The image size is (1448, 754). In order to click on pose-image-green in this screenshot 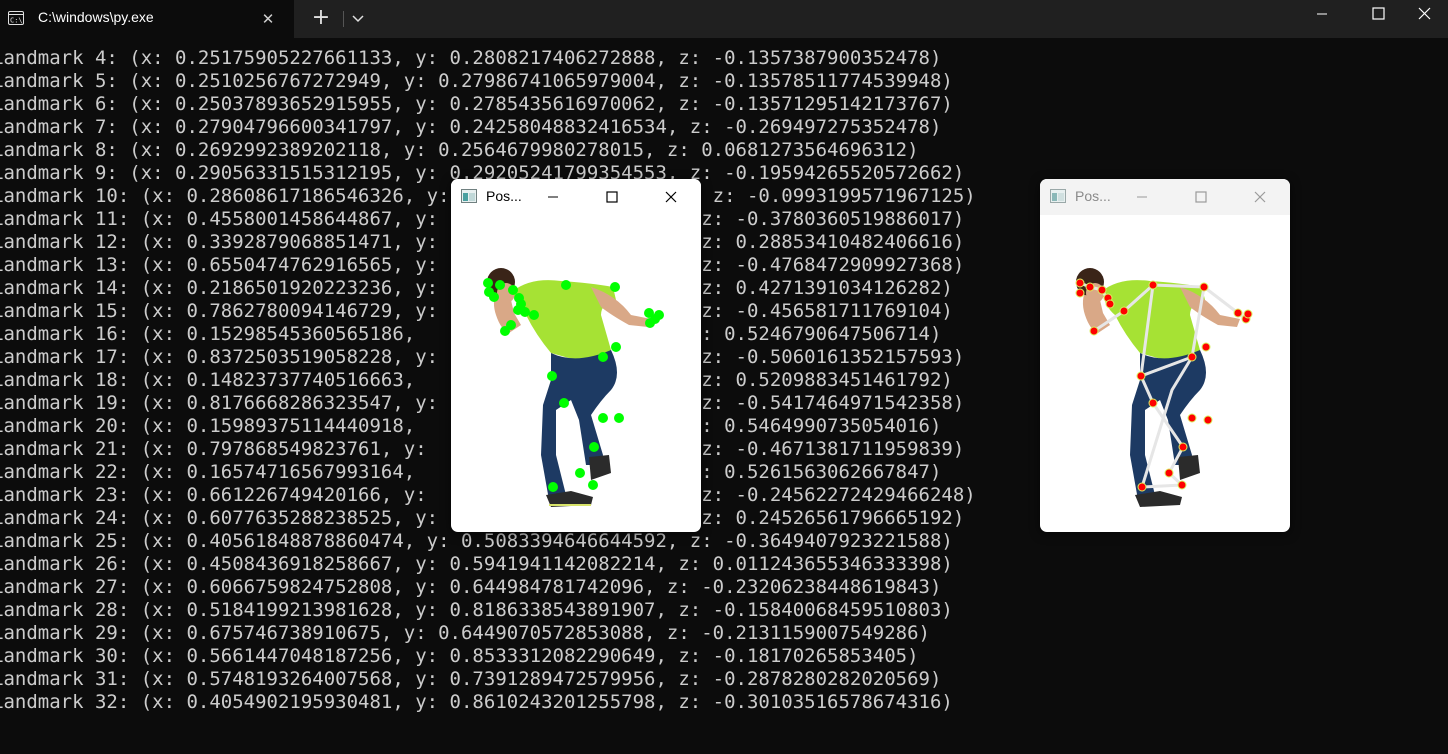, I will do `click(573, 387)`.